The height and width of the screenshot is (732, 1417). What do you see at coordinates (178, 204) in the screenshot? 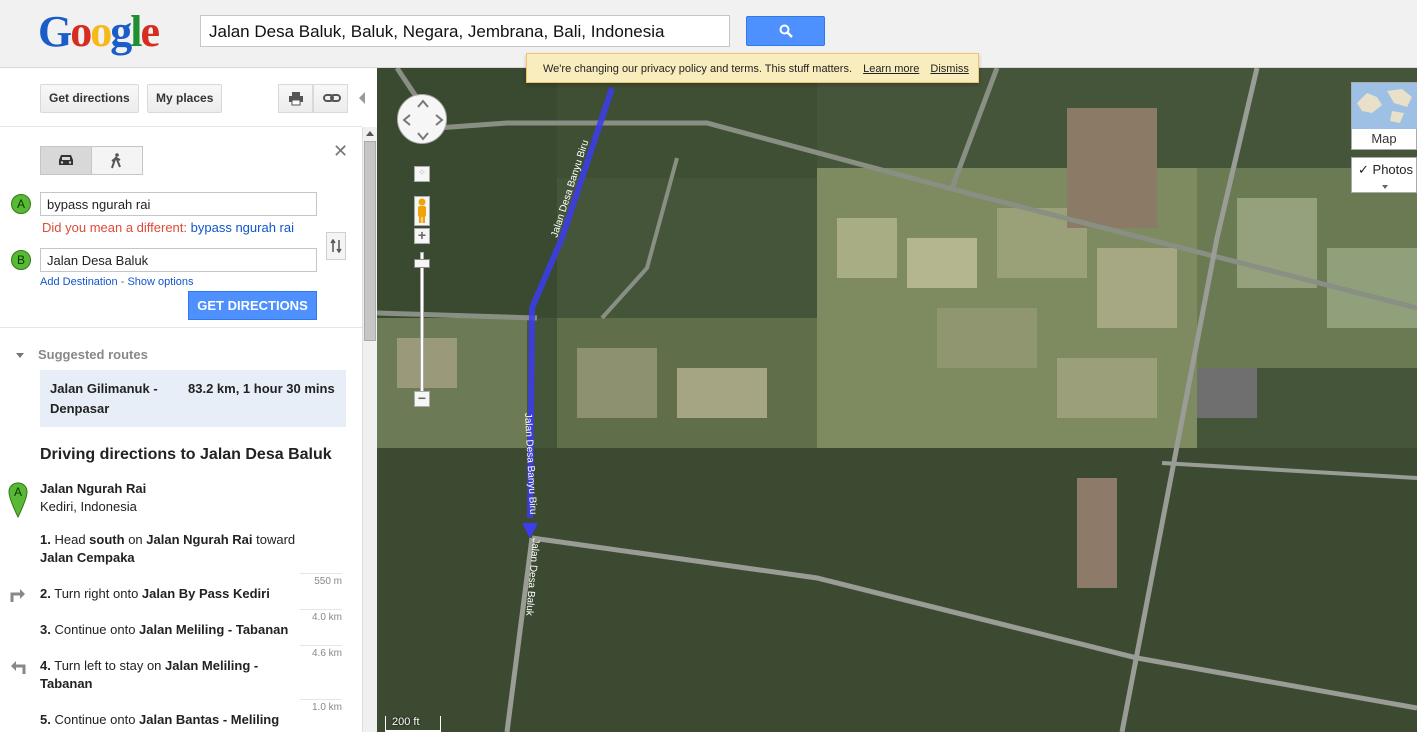
I see `origin-input: bypass ngurah rai` at bounding box center [178, 204].